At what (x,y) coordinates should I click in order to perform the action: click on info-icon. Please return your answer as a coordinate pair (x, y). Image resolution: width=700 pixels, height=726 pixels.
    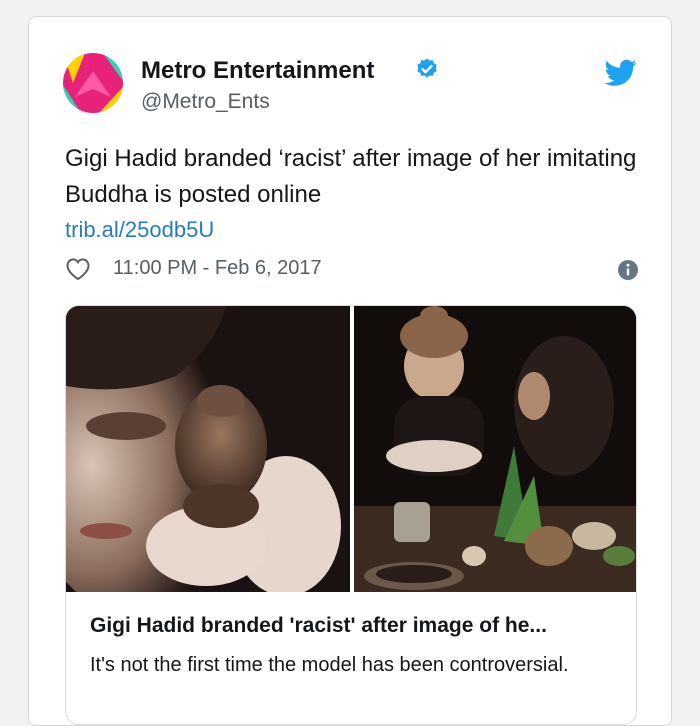
    Looking at the image, I should click on (628, 270).